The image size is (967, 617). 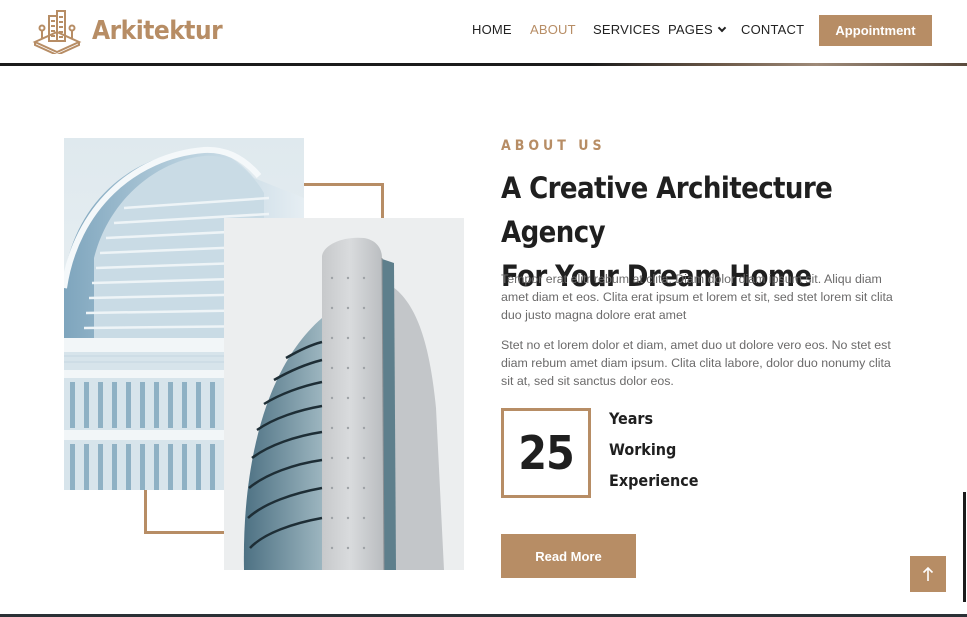 What do you see at coordinates (964, 547) in the screenshot?
I see `scrollbar-indicator` at bounding box center [964, 547].